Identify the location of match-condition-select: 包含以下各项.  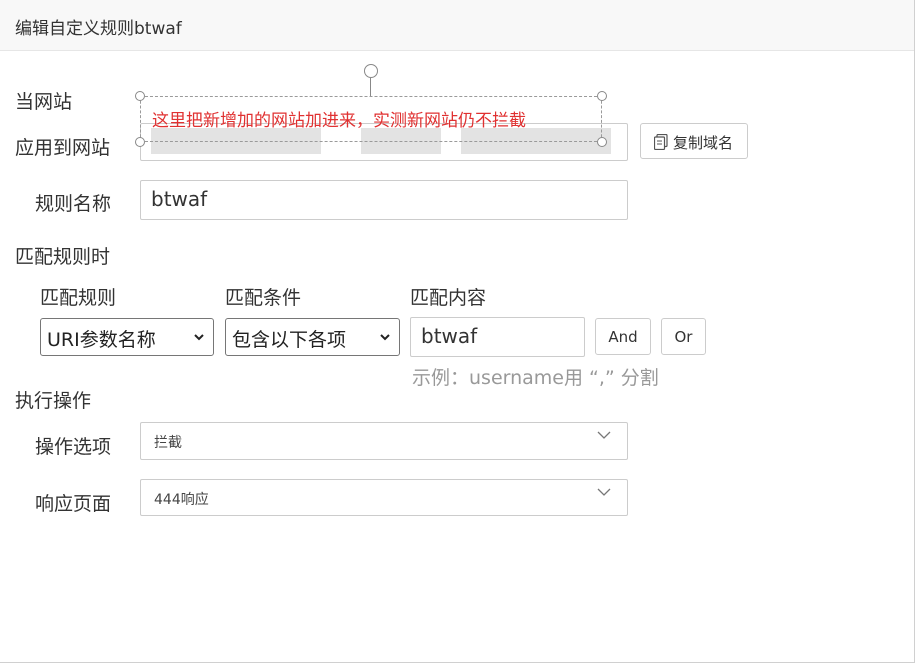
(312, 337).